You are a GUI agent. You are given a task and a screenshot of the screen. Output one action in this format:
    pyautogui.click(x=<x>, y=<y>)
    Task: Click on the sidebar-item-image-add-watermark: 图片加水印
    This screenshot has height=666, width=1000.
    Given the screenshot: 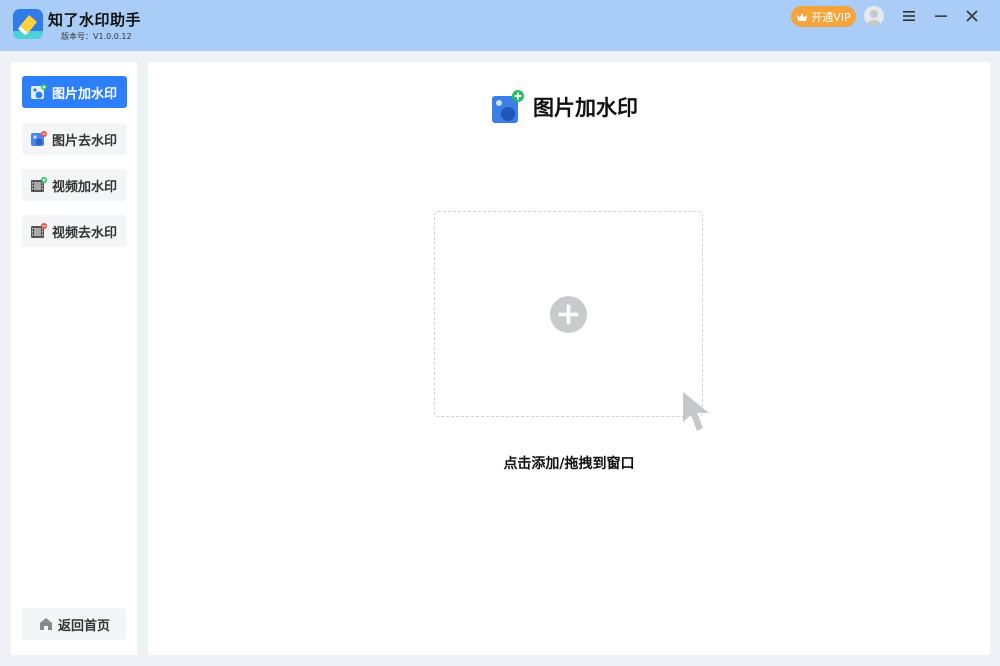 What is the action you would take?
    pyautogui.click(x=74, y=92)
    